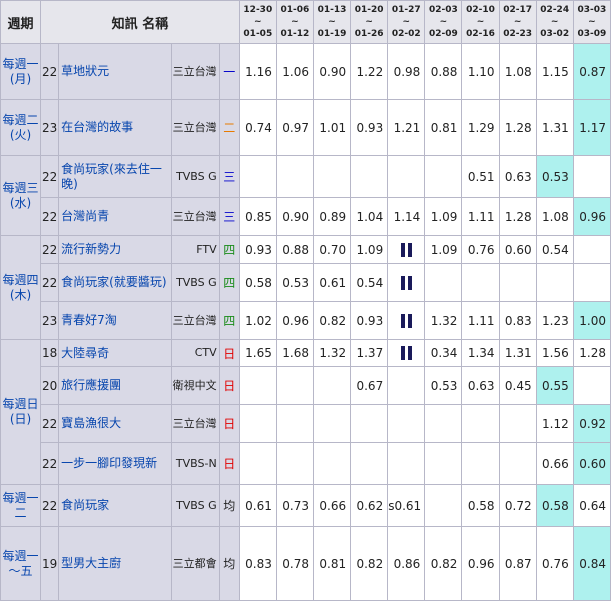 The height and width of the screenshot is (611, 611). I want to click on weekday-cell: 二, so click(229, 127).